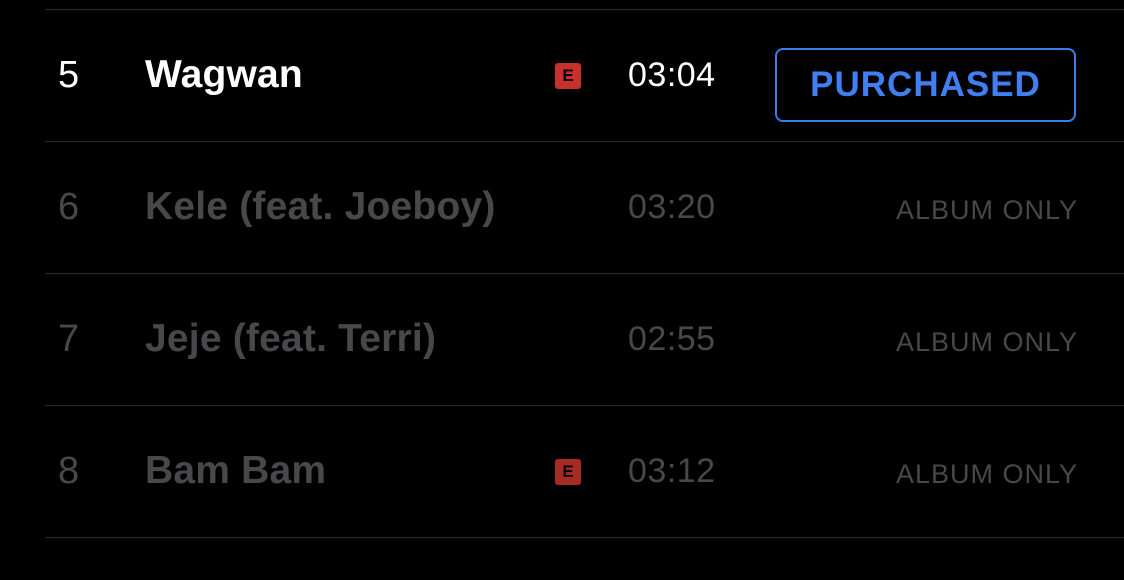 The height and width of the screenshot is (580, 1124). I want to click on track-number: 8, so click(69, 471).